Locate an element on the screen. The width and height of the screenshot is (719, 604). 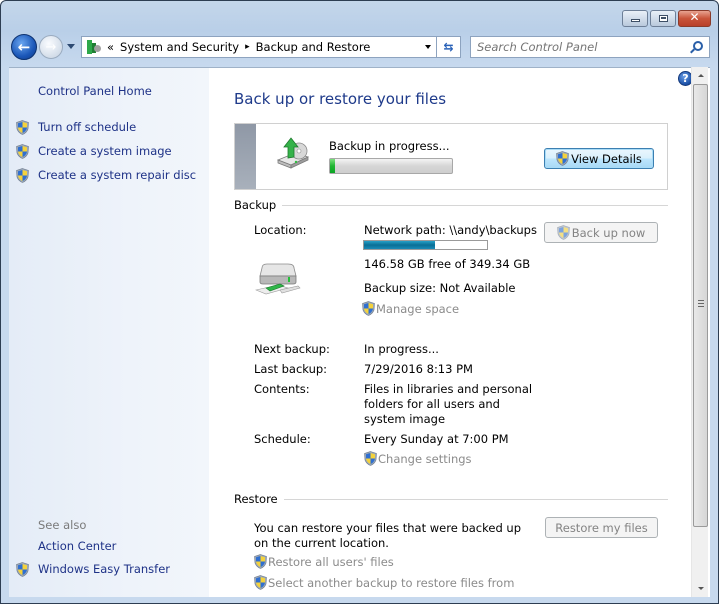
contents-label: Contents: is located at coordinates (282, 389).